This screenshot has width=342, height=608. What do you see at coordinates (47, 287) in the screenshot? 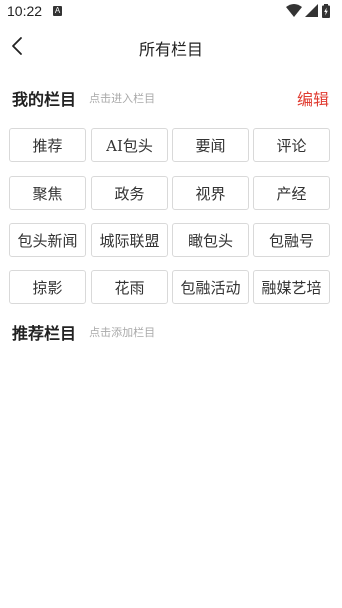
I see `channel-chip: 掠影` at bounding box center [47, 287].